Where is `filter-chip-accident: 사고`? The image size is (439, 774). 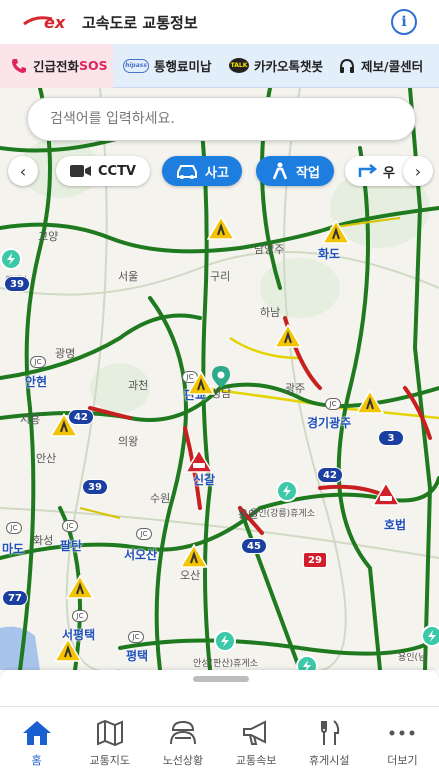 filter-chip-accident: 사고 is located at coordinates (202, 171).